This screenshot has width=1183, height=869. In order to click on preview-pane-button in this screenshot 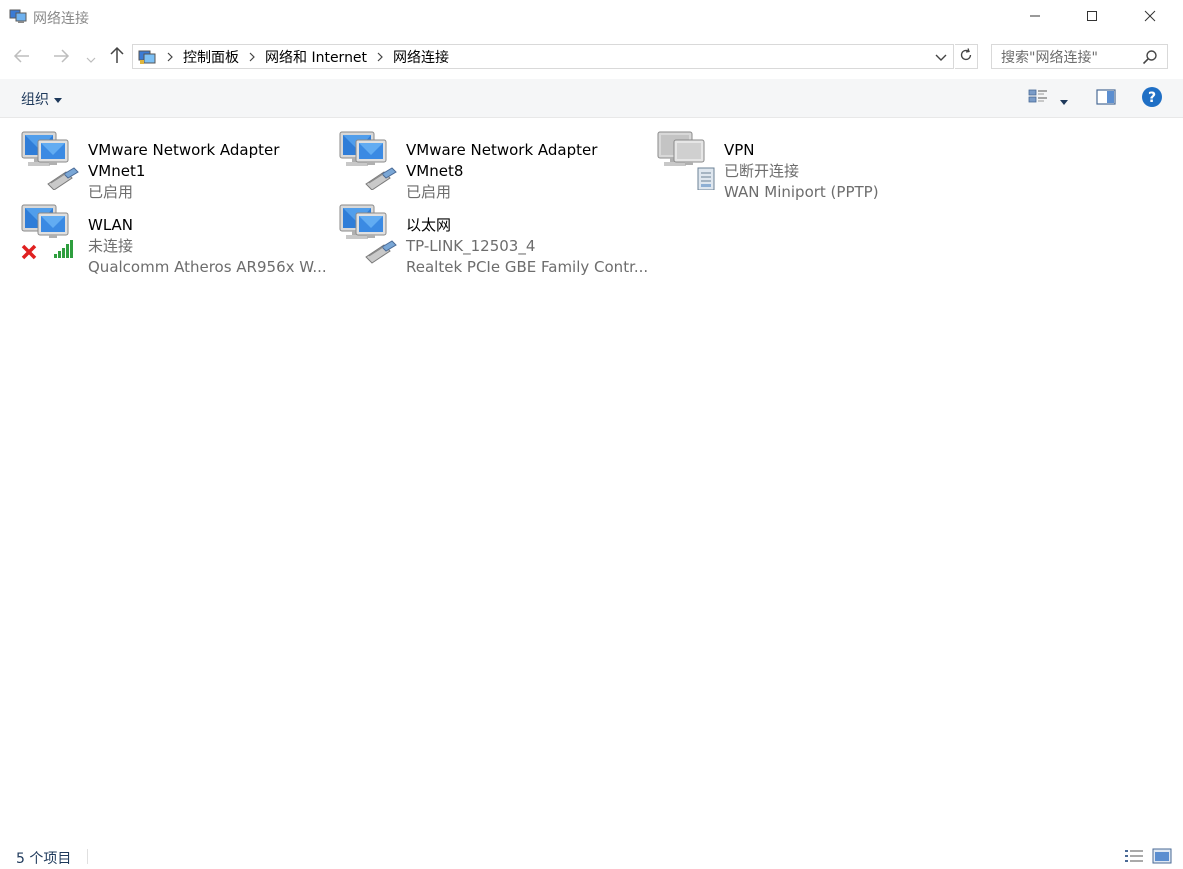, I will do `click(1106, 99)`.